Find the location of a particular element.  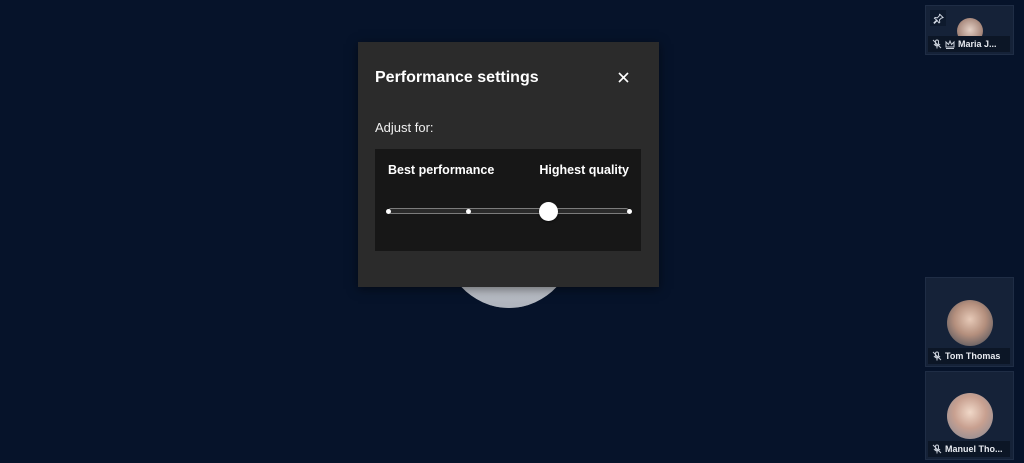

participant-tile-tom: Tom Thomas is located at coordinates (969, 322).